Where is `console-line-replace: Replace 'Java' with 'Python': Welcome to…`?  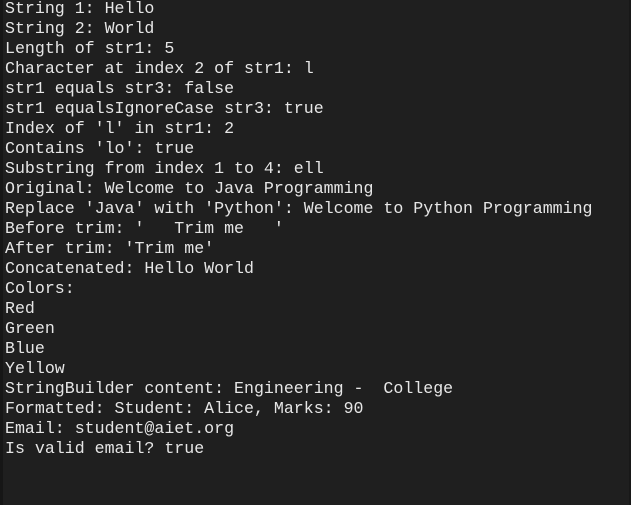 console-line-replace: Replace 'Java' with 'Python': Welcome to… is located at coordinates (299, 208).